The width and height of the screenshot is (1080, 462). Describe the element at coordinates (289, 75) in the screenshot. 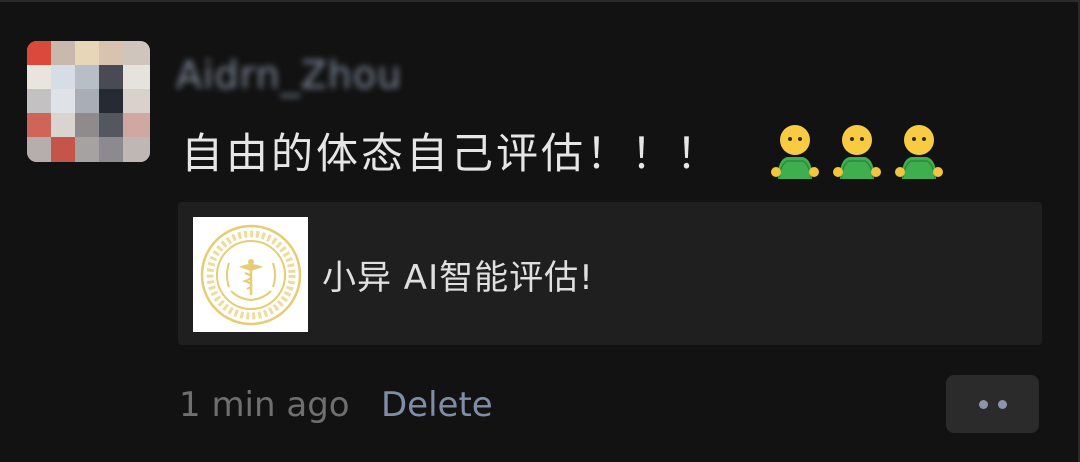

I see `username: Aidrn_Zhou` at that location.